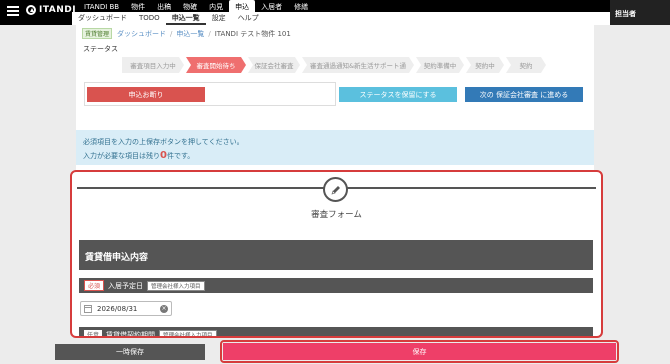 The height and width of the screenshot is (364, 670). What do you see at coordinates (117, 308) in the screenshot?
I see `date-value: 2026/08/31` at bounding box center [117, 308].